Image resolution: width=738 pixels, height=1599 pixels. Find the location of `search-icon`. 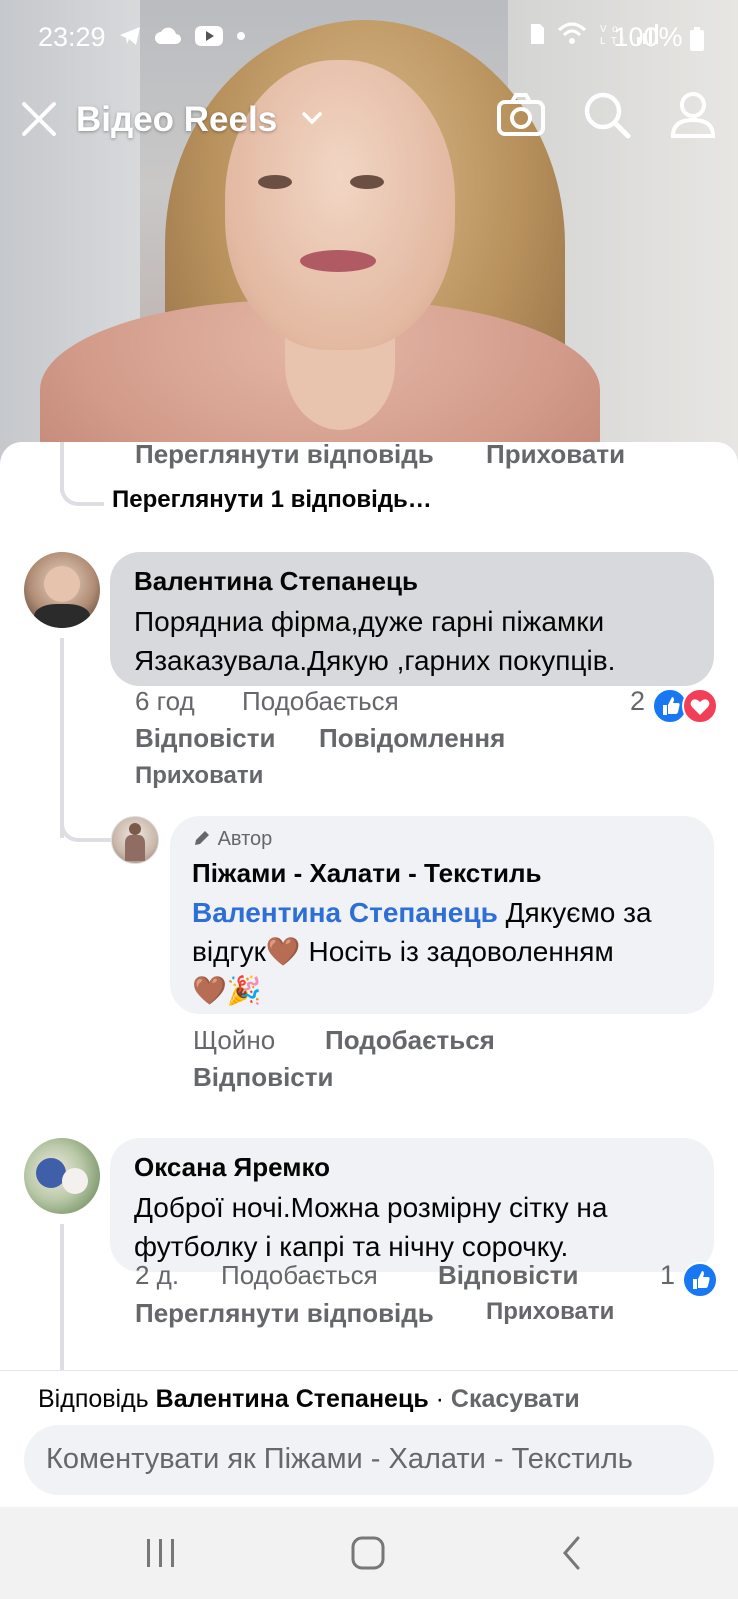

search-icon is located at coordinates (607, 115).